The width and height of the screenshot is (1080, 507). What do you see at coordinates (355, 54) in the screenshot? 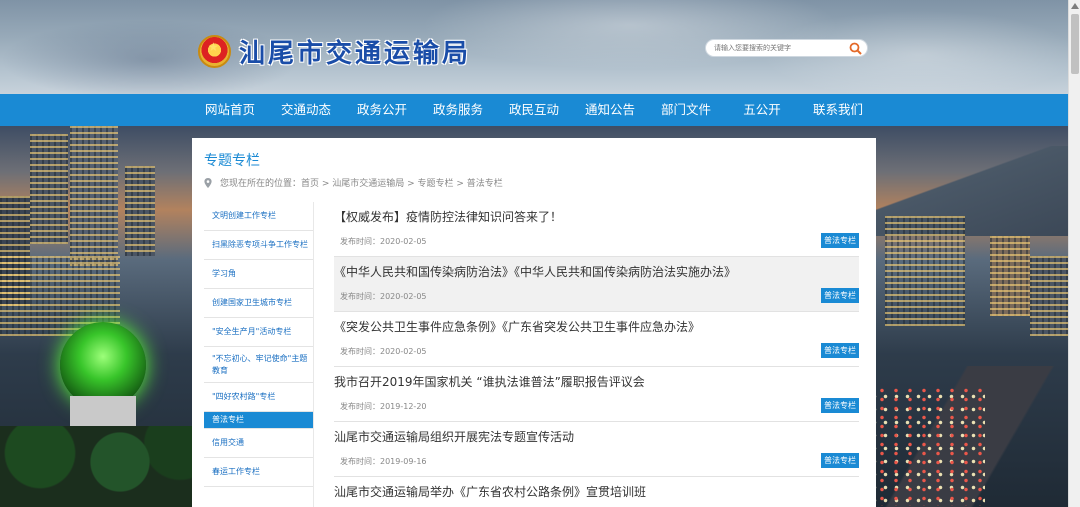
I see `site-title: 汕尾市交通运输局` at bounding box center [355, 54].